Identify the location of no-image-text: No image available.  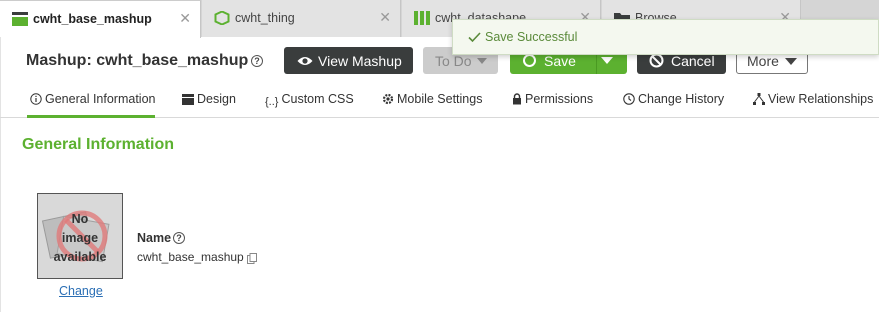
(80, 238).